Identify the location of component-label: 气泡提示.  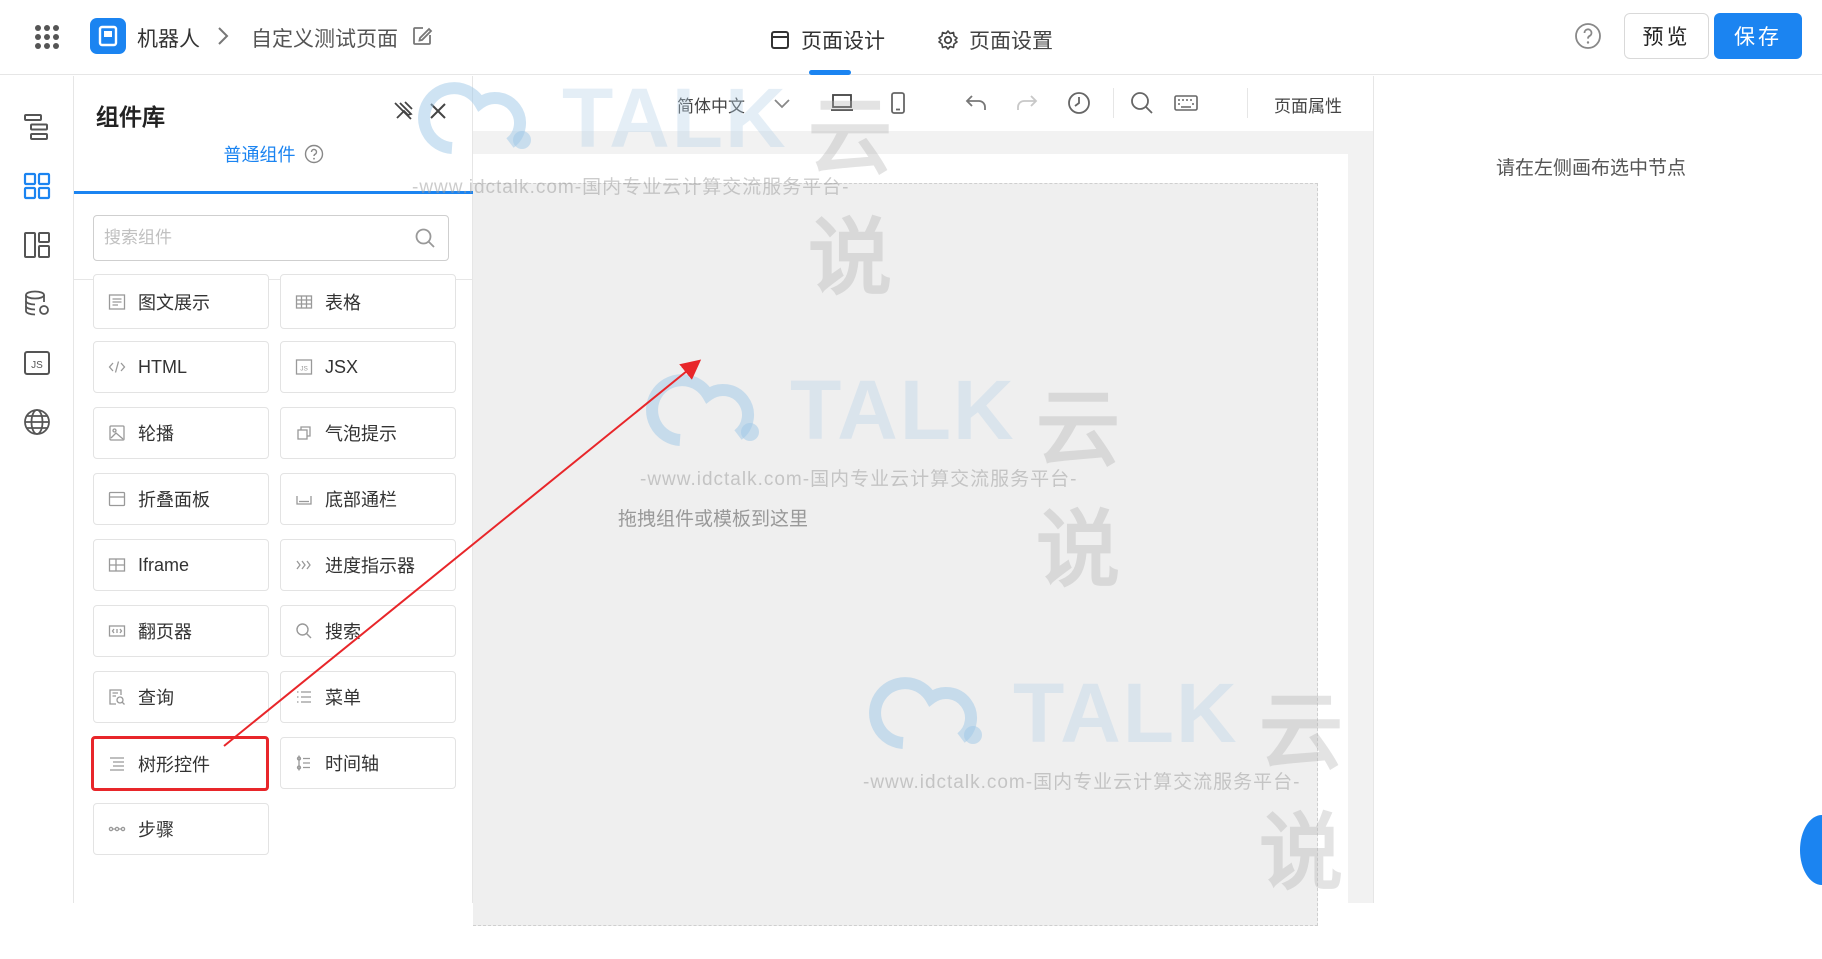
(361, 434).